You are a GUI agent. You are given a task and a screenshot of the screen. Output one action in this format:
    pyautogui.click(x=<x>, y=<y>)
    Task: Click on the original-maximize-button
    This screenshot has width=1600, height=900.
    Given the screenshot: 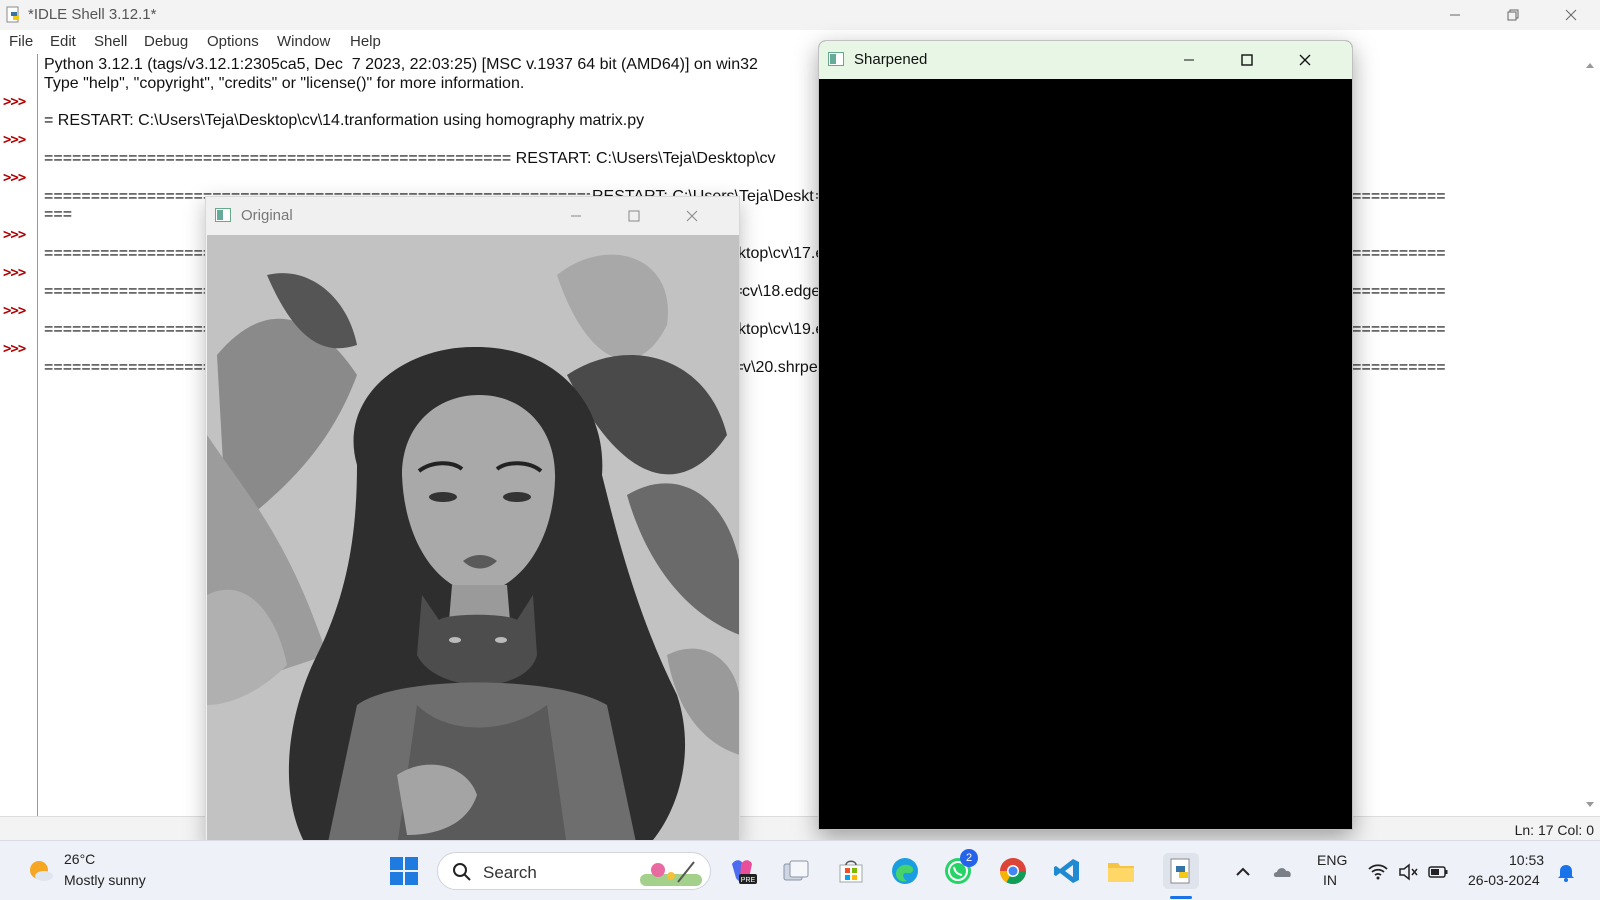 What is the action you would take?
    pyautogui.click(x=634, y=216)
    